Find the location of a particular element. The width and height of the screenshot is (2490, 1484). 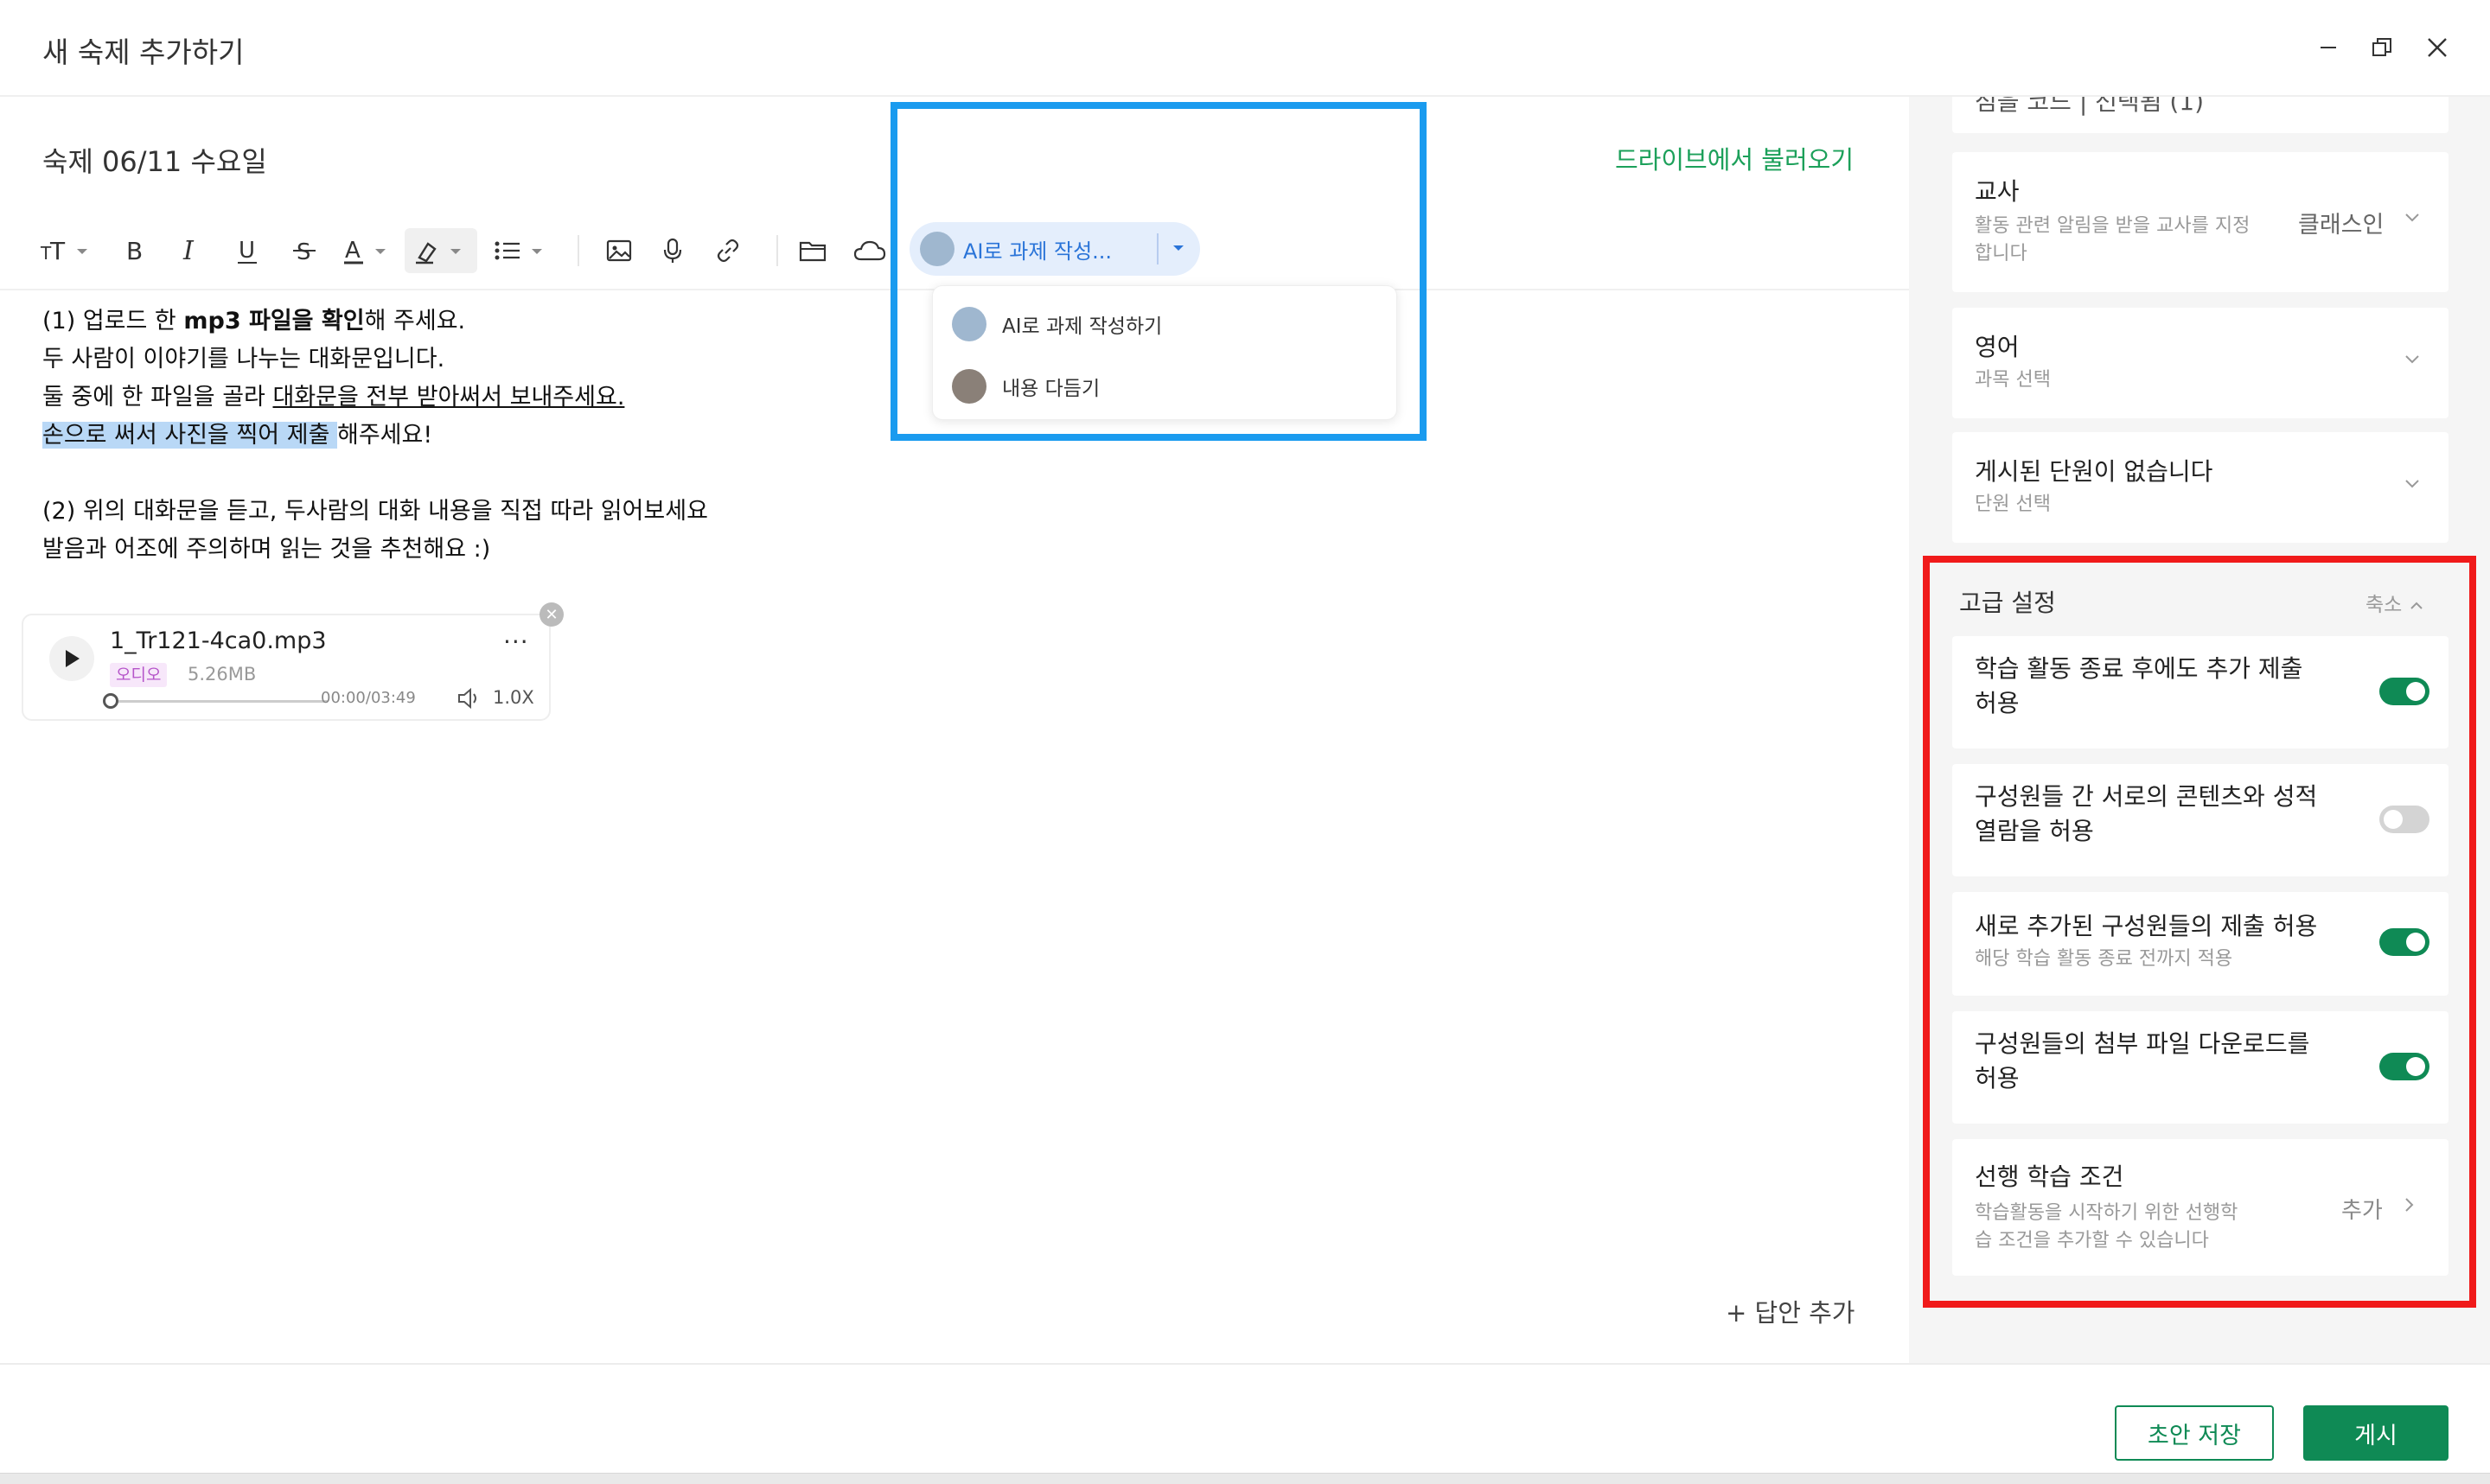

highlight-color-icon is located at coordinates (441, 251).